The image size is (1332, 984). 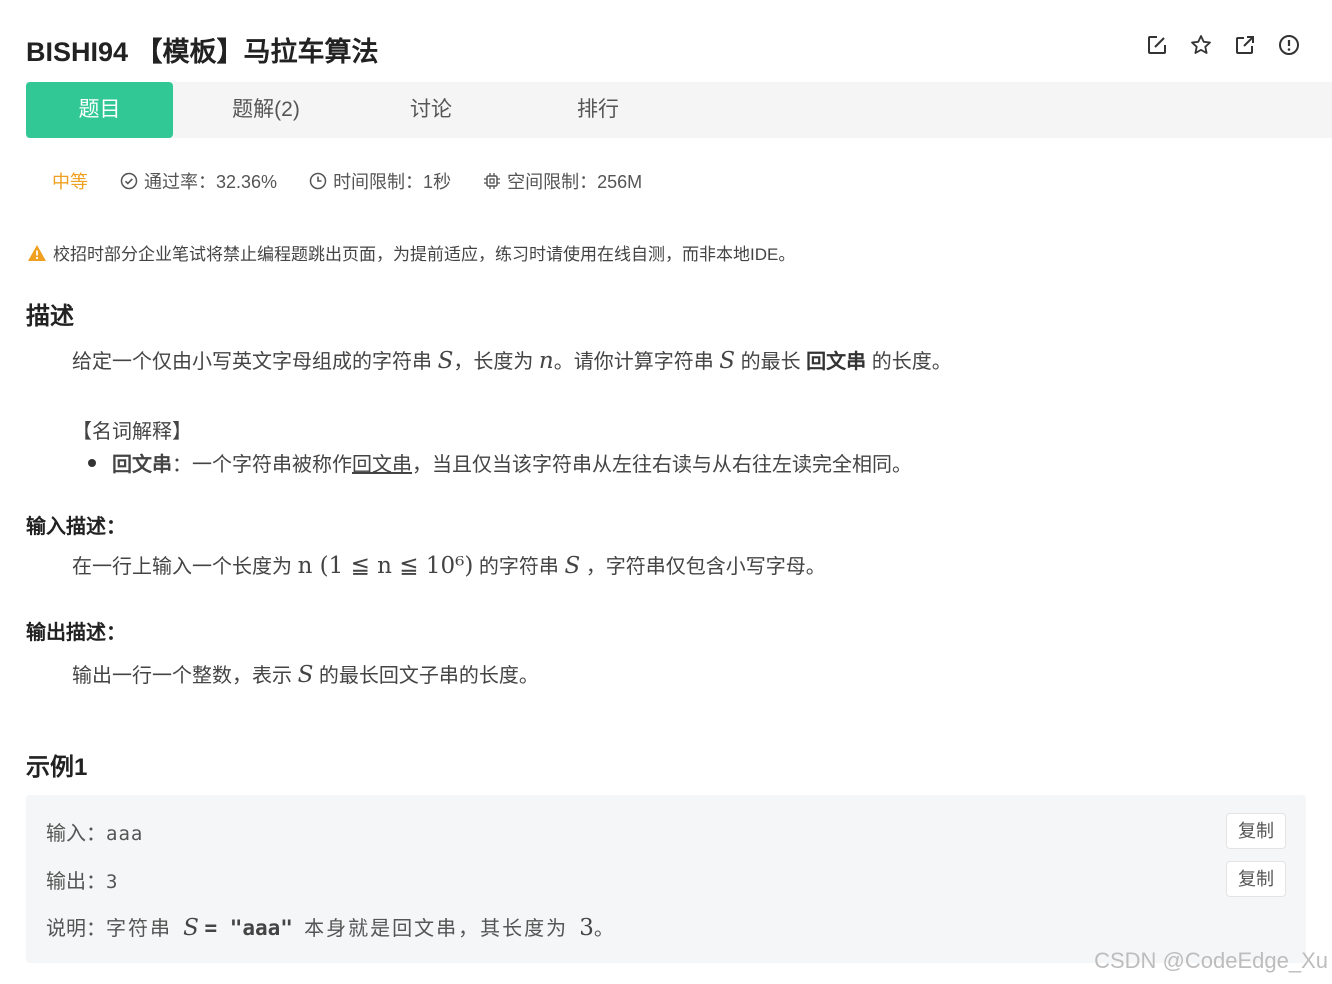 What do you see at coordinates (125, 834) in the screenshot?
I see `example-input-value: aaa` at bounding box center [125, 834].